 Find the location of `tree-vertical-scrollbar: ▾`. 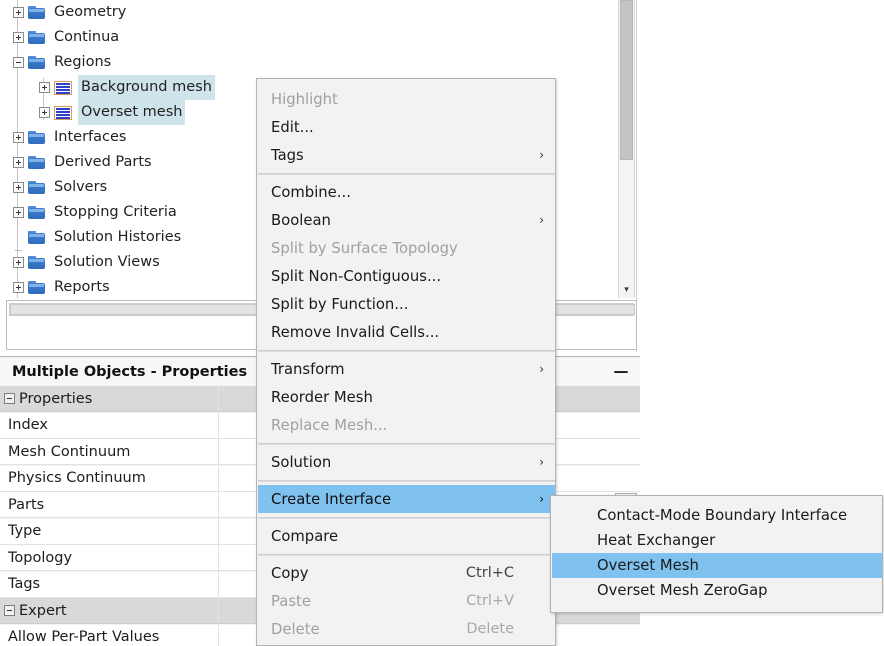

tree-vertical-scrollbar: ▾ is located at coordinates (626, 149).